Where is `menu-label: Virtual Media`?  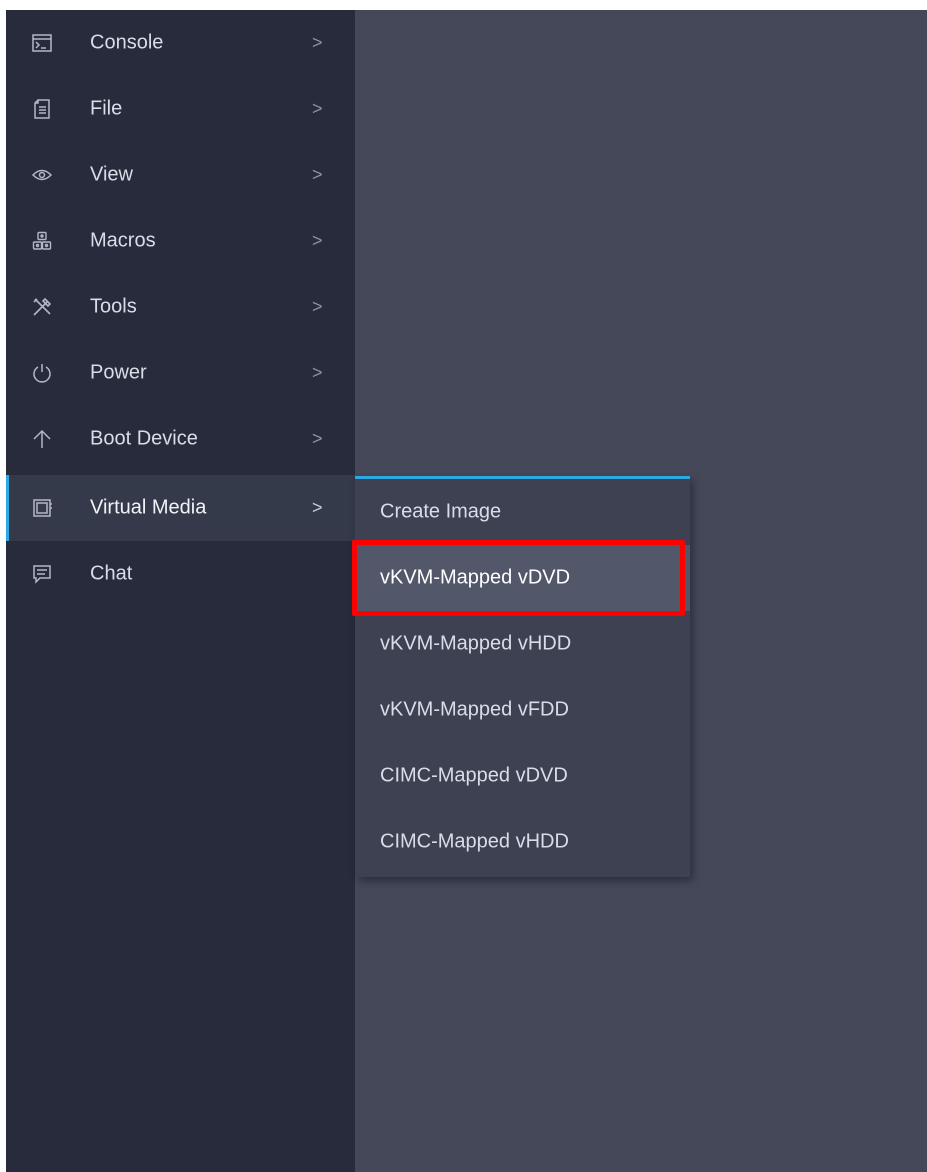 menu-label: Virtual Media is located at coordinates (148, 507).